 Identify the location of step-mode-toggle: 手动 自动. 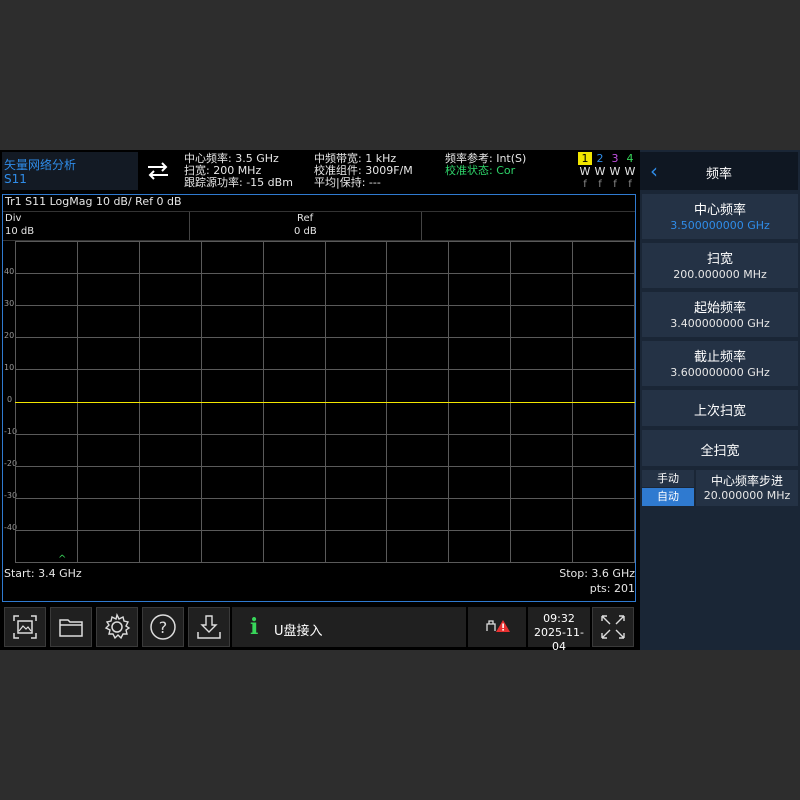
(668, 488).